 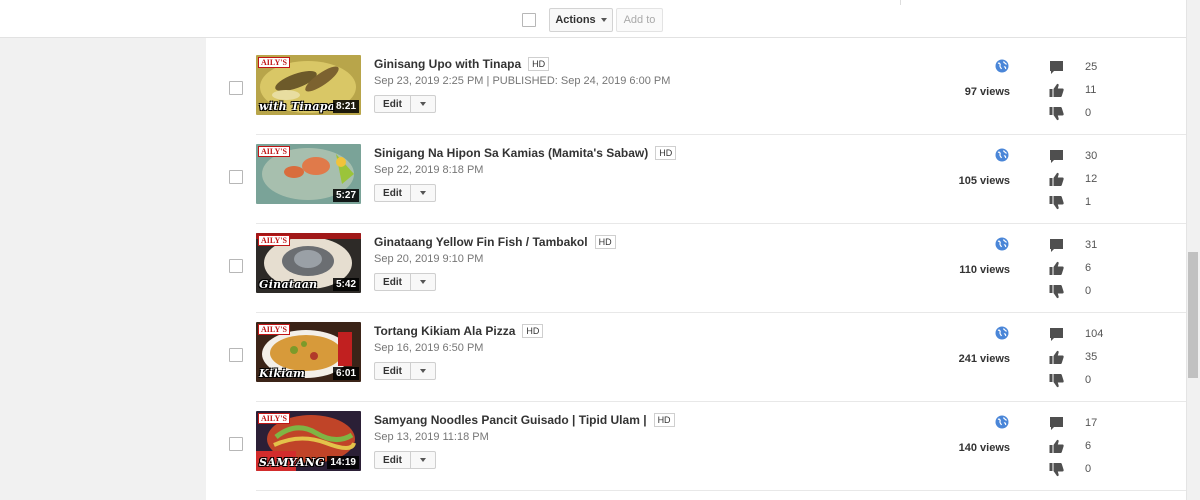 I want to click on actions-dropdown-button: Actions, so click(x=581, y=20).